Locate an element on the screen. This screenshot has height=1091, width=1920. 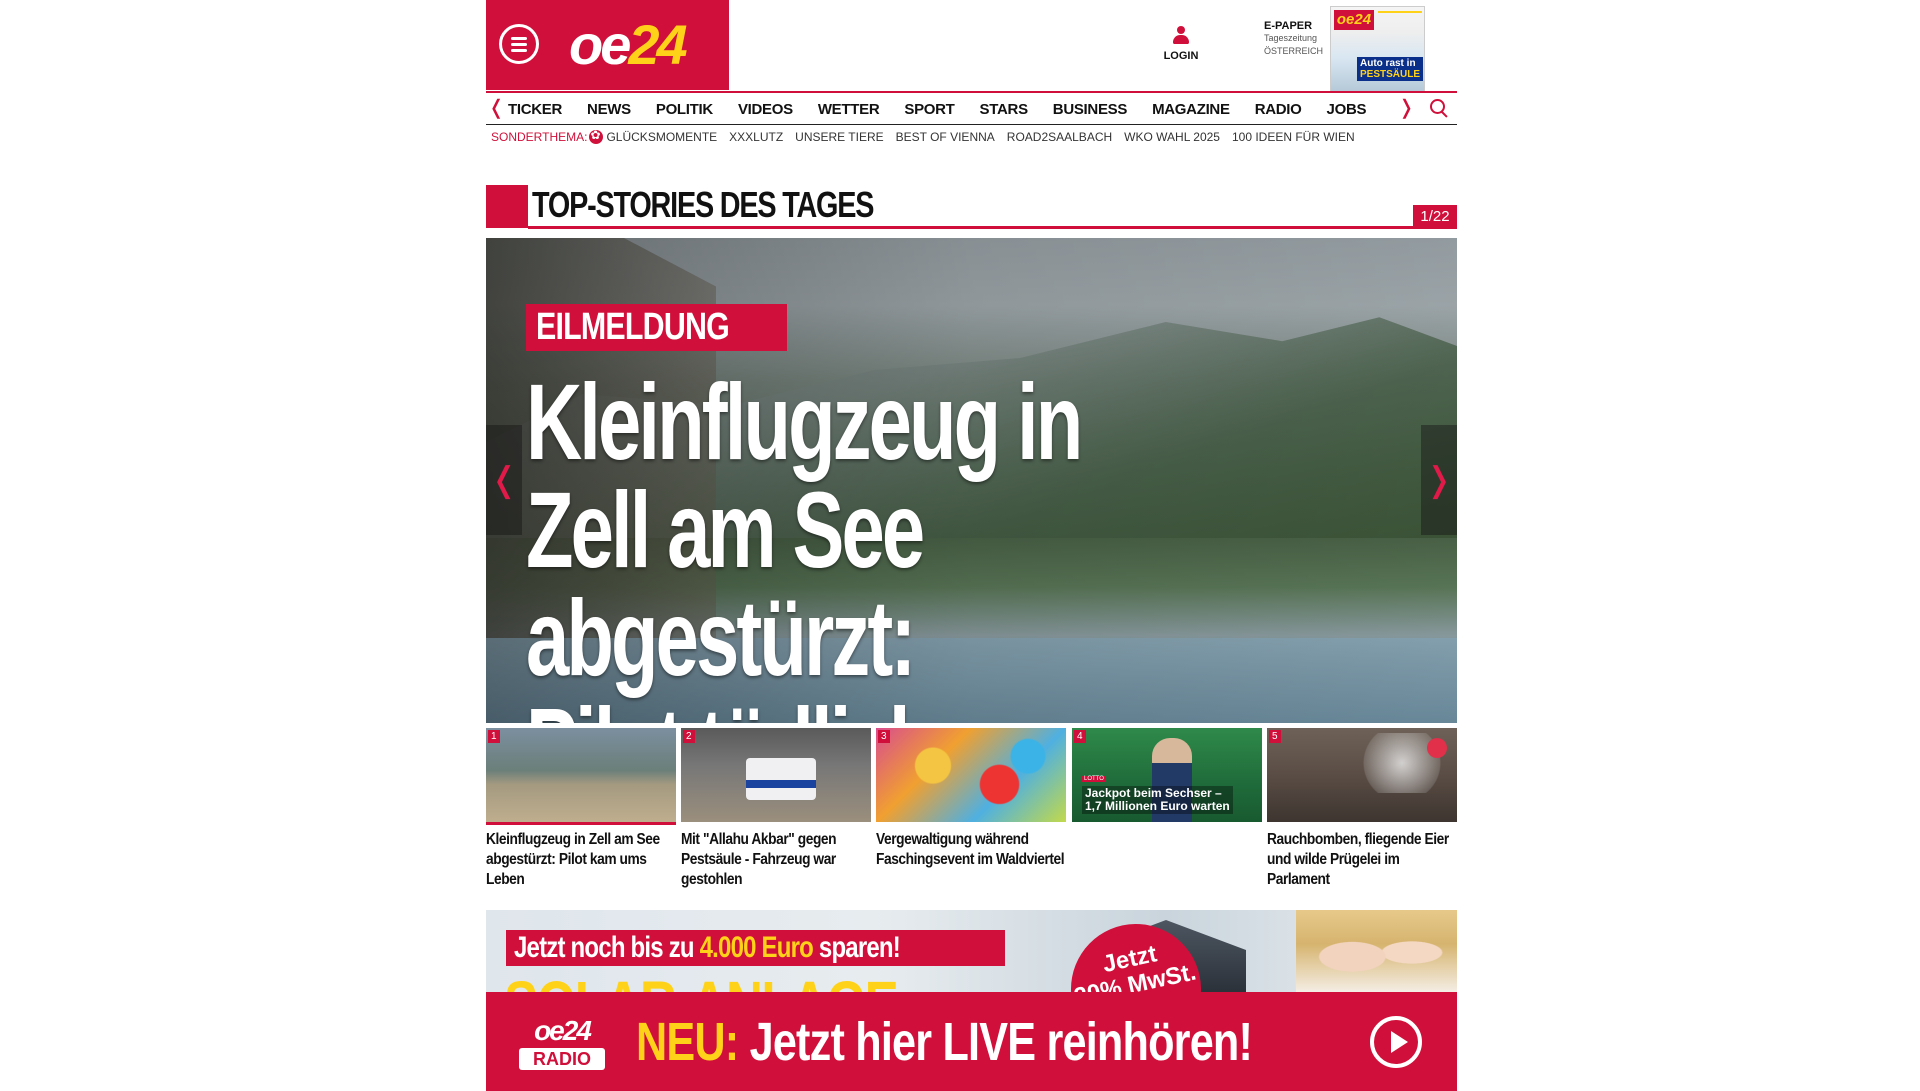
special-topic-wko-wahl: WKO WAHL 2025 is located at coordinates (1172, 137).